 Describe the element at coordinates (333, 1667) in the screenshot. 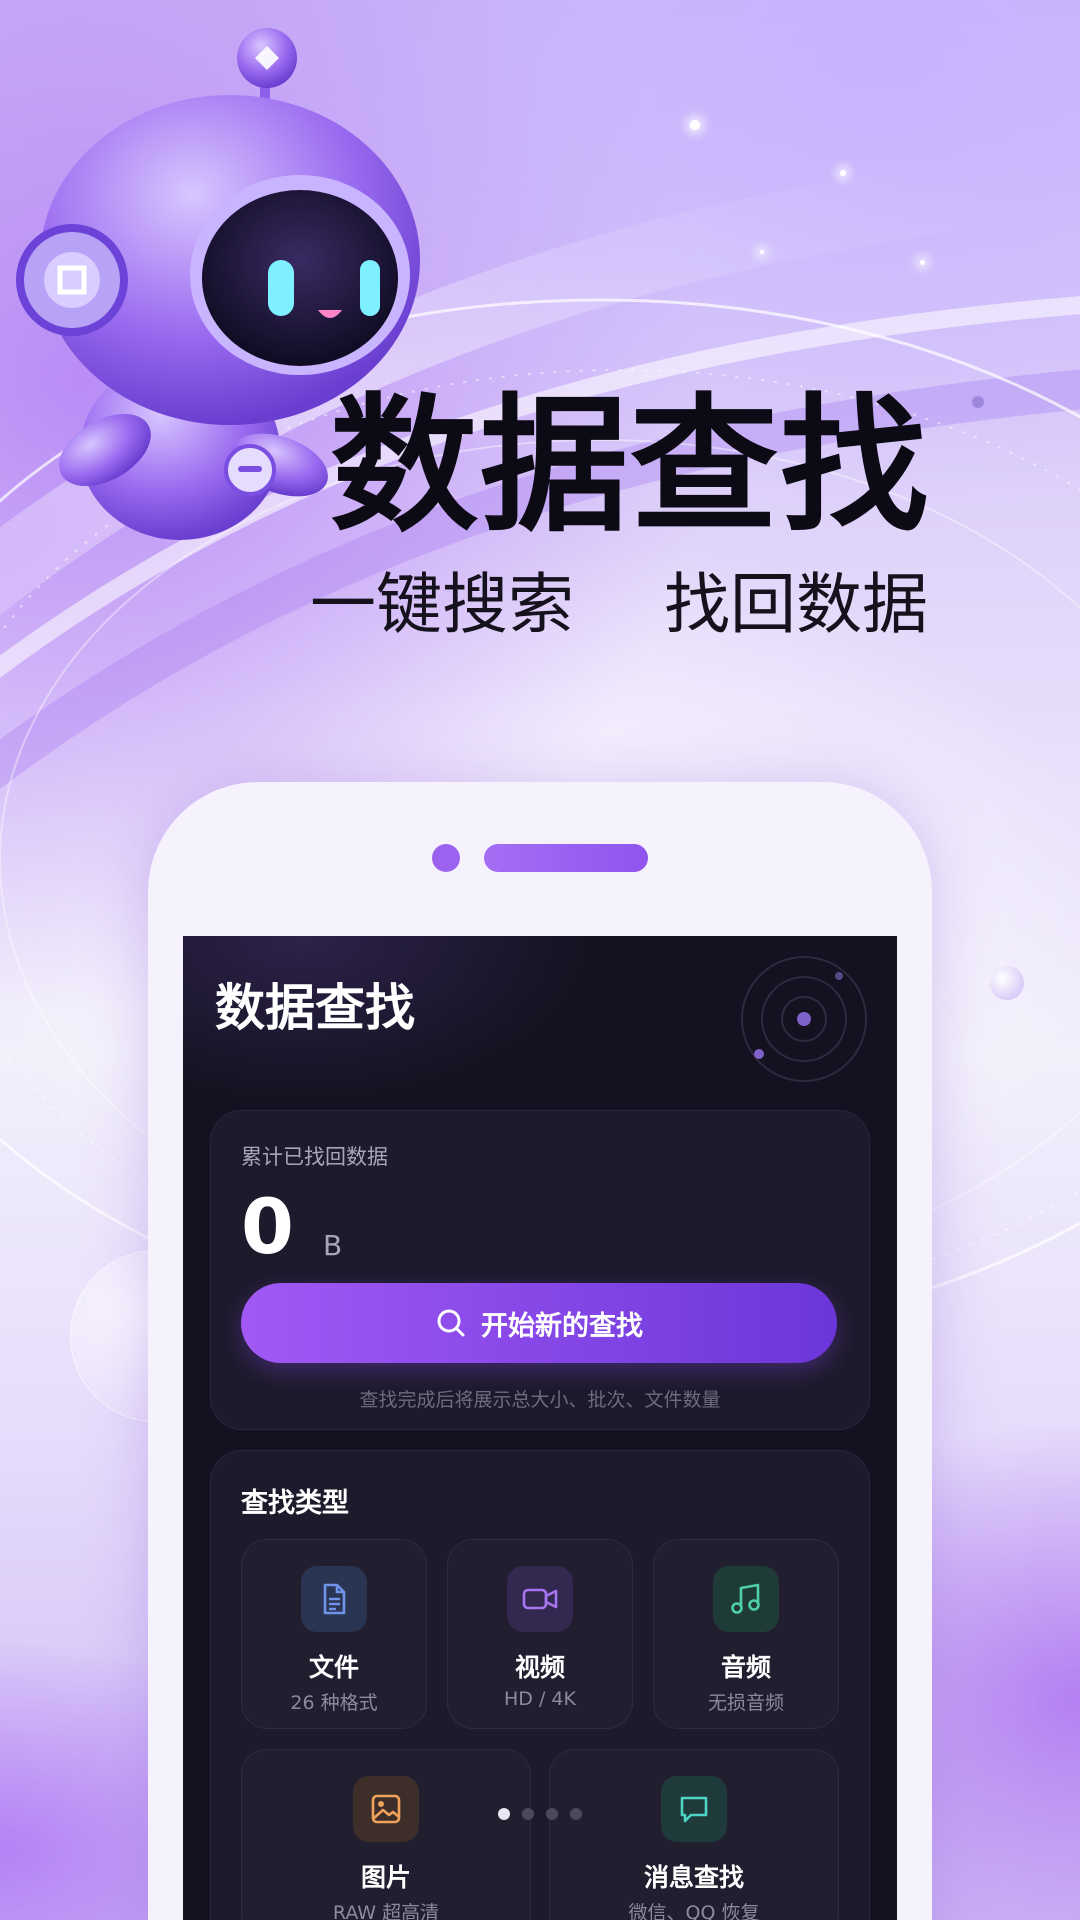

I see `type-title: 文件` at that location.